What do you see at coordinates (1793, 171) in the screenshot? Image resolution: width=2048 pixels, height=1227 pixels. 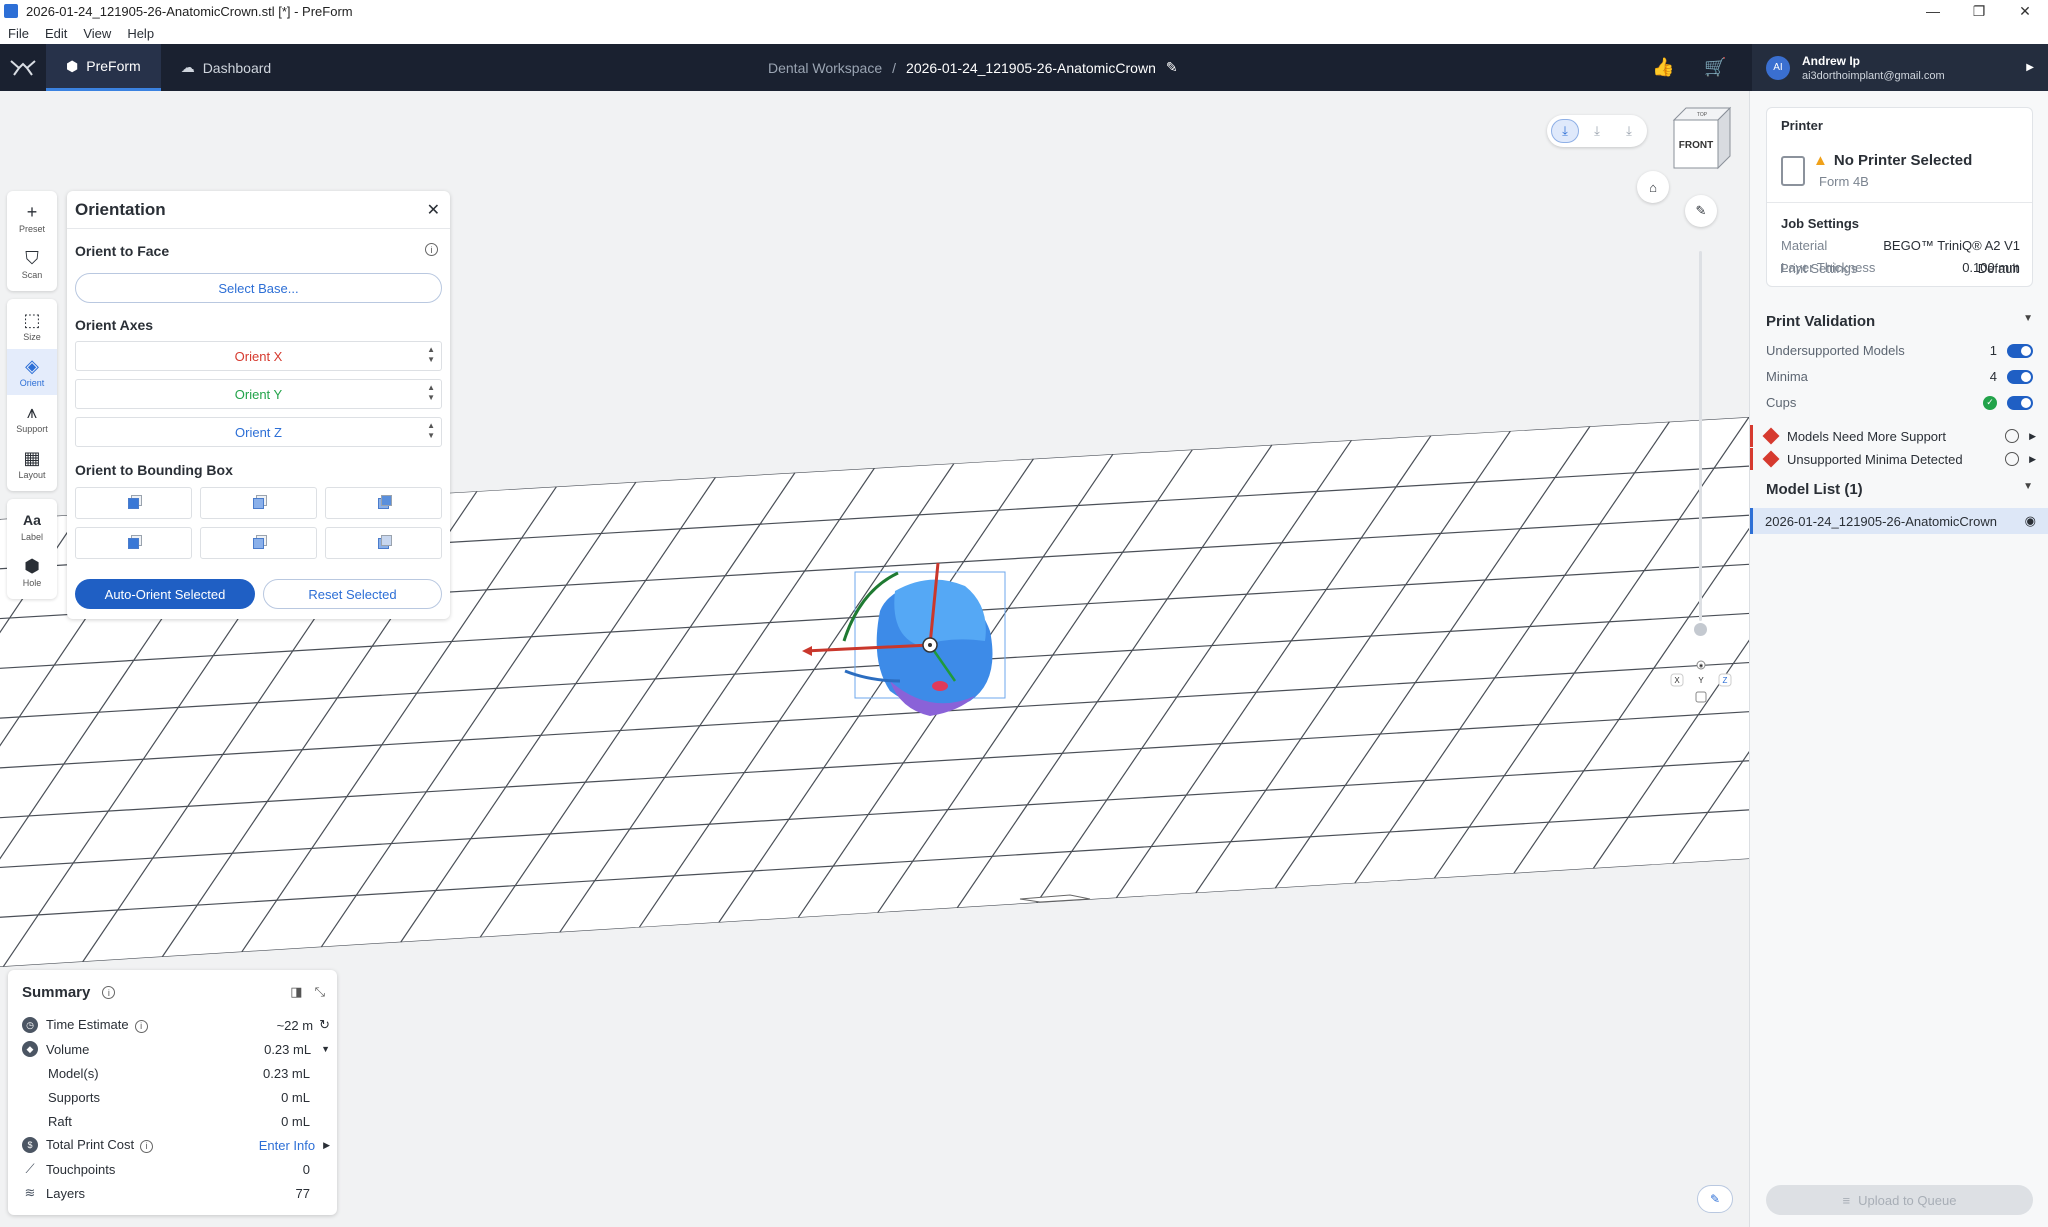 I see `printer-icon` at bounding box center [1793, 171].